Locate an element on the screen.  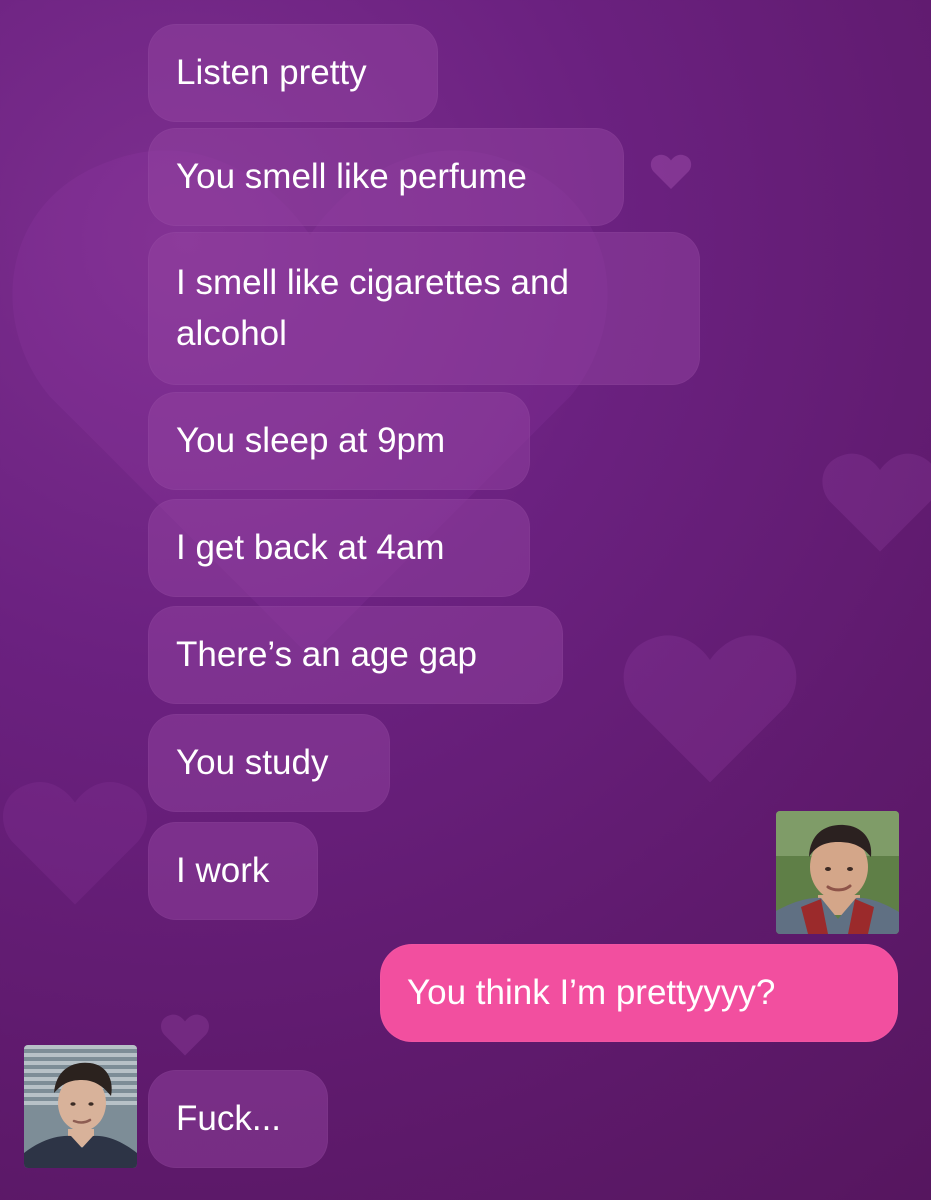
message-text: You sleep at 9pm is located at coordinates (311, 440).